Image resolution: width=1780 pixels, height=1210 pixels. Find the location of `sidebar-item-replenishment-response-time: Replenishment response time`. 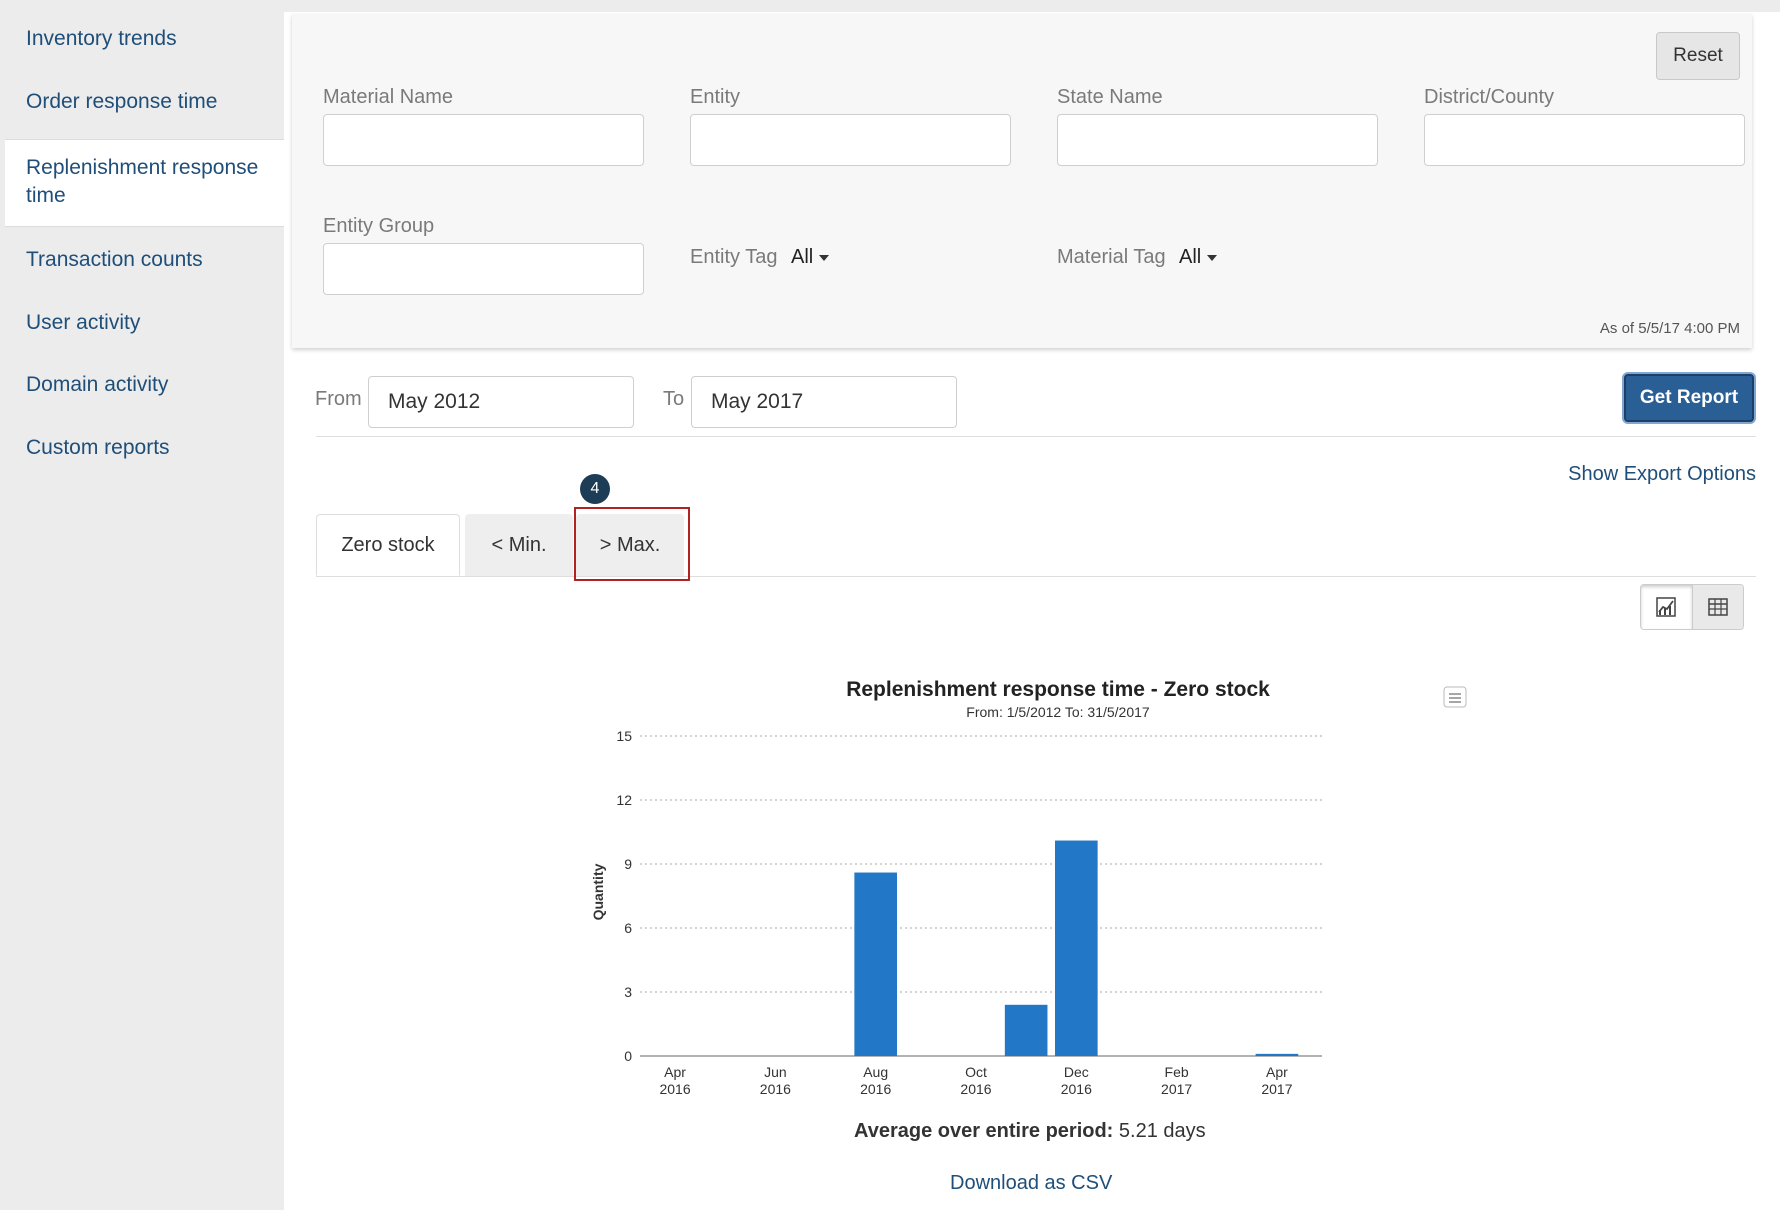

sidebar-item-replenishment-response-time: Replenishment response time is located at coordinates (144, 183).